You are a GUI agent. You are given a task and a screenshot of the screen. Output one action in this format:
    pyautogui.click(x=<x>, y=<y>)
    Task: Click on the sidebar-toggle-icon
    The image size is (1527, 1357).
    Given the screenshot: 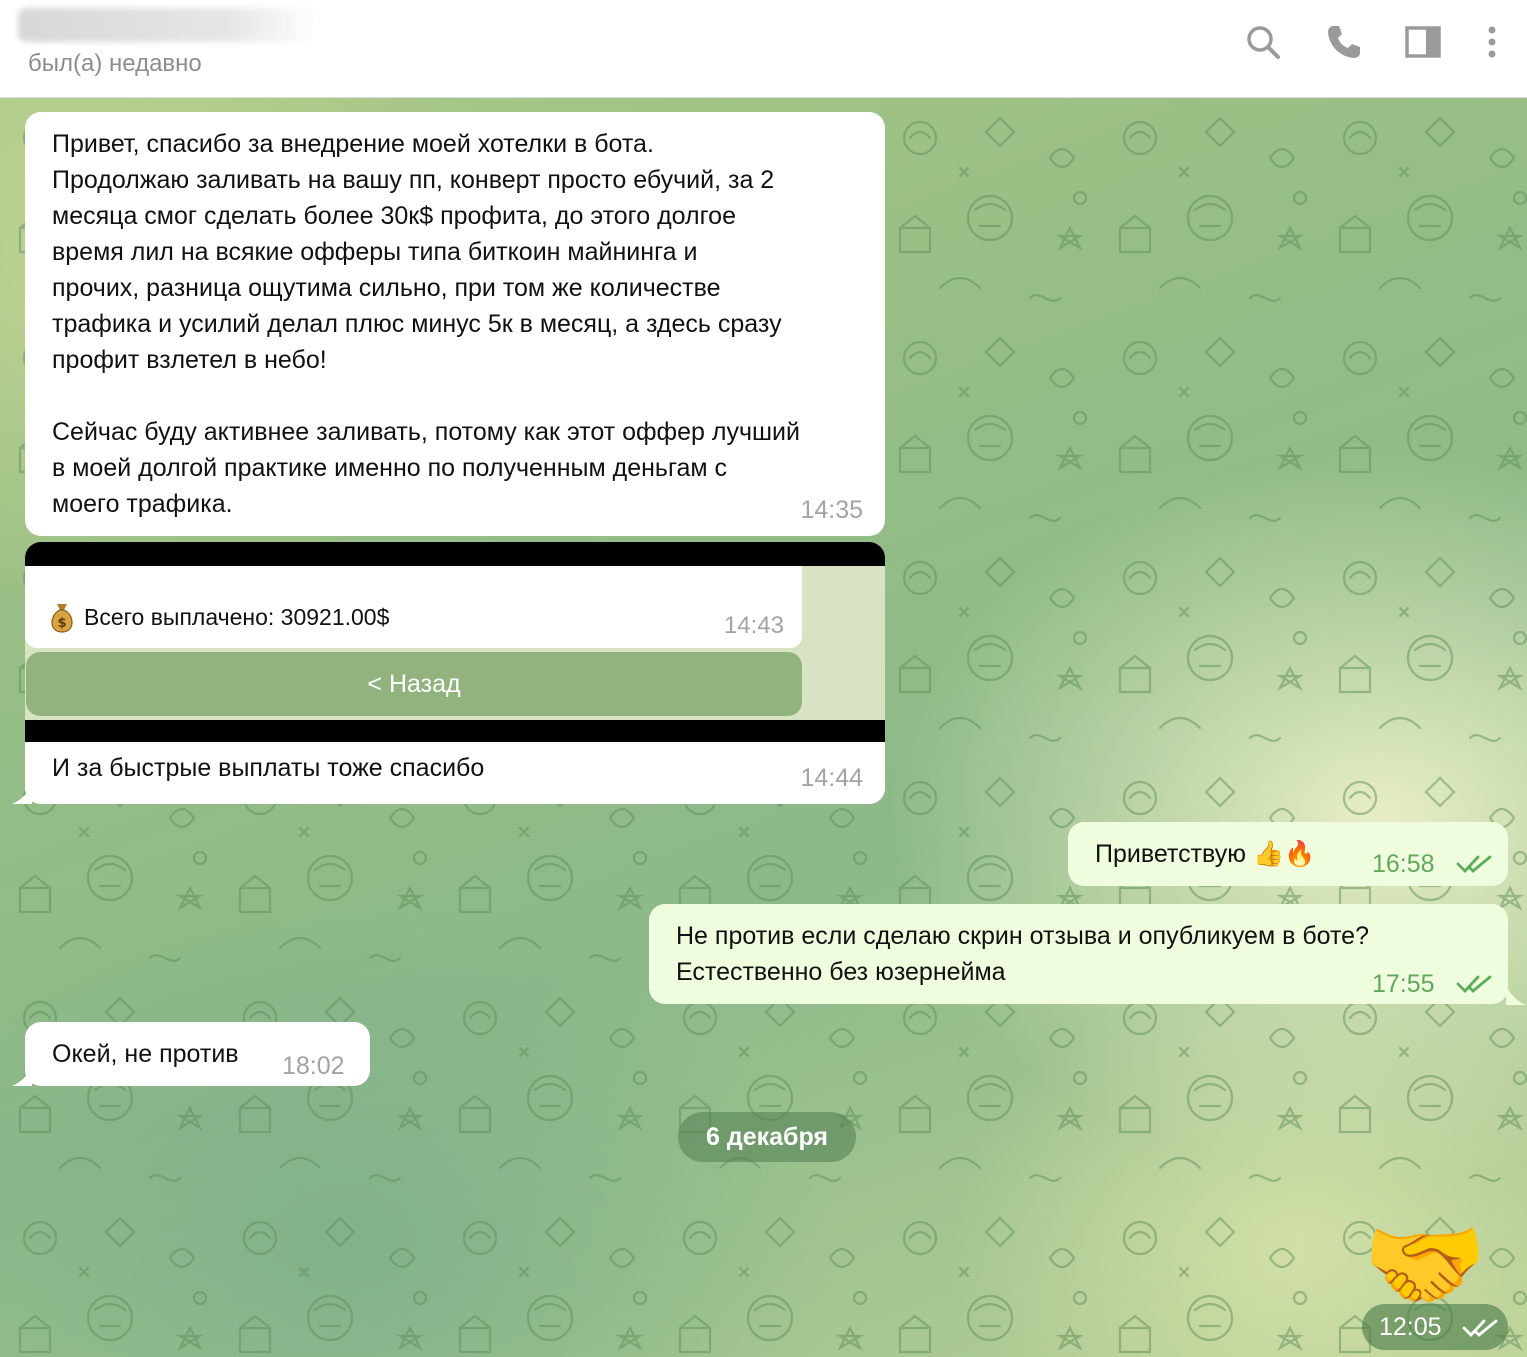 What is the action you would take?
    pyautogui.click(x=1423, y=42)
    